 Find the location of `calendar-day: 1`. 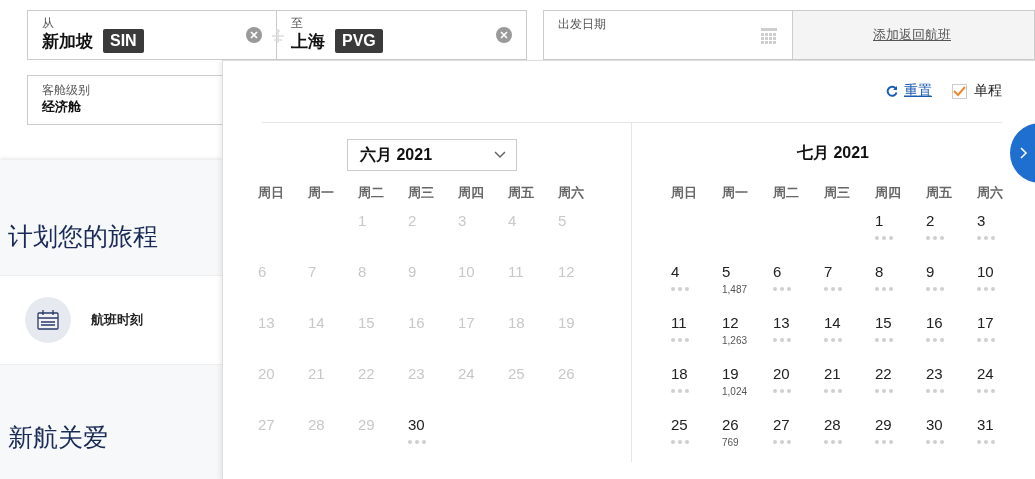

calendar-day: 1 is located at coordinates (879, 221).